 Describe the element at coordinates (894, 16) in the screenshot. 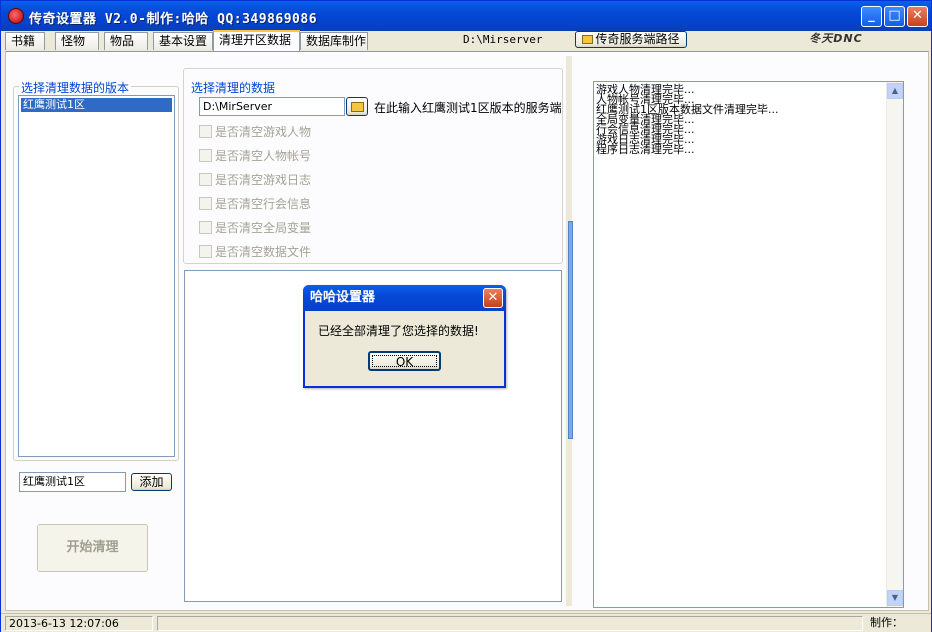

I see `maximize-button: □` at that location.